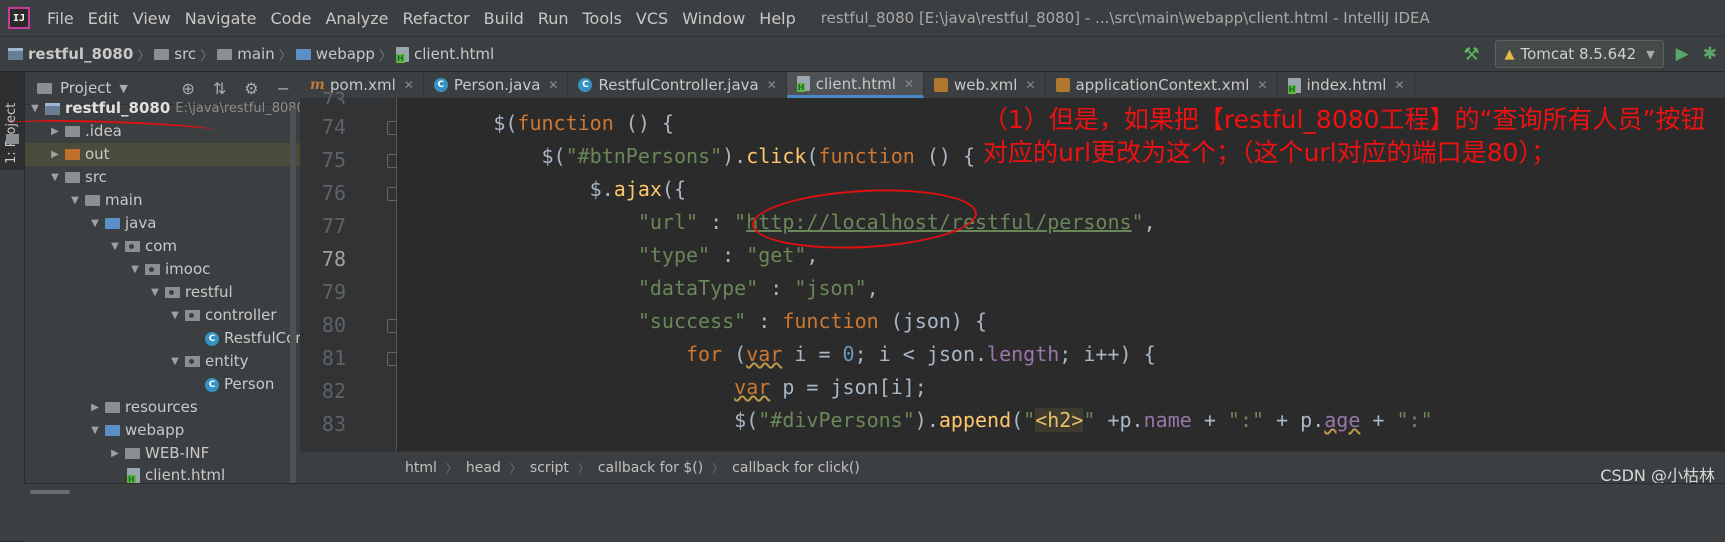 This screenshot has height=542, width=1725. Describe the element at coordinates (152, 18) in the screenshot. I see `menu-view: View` at that location.